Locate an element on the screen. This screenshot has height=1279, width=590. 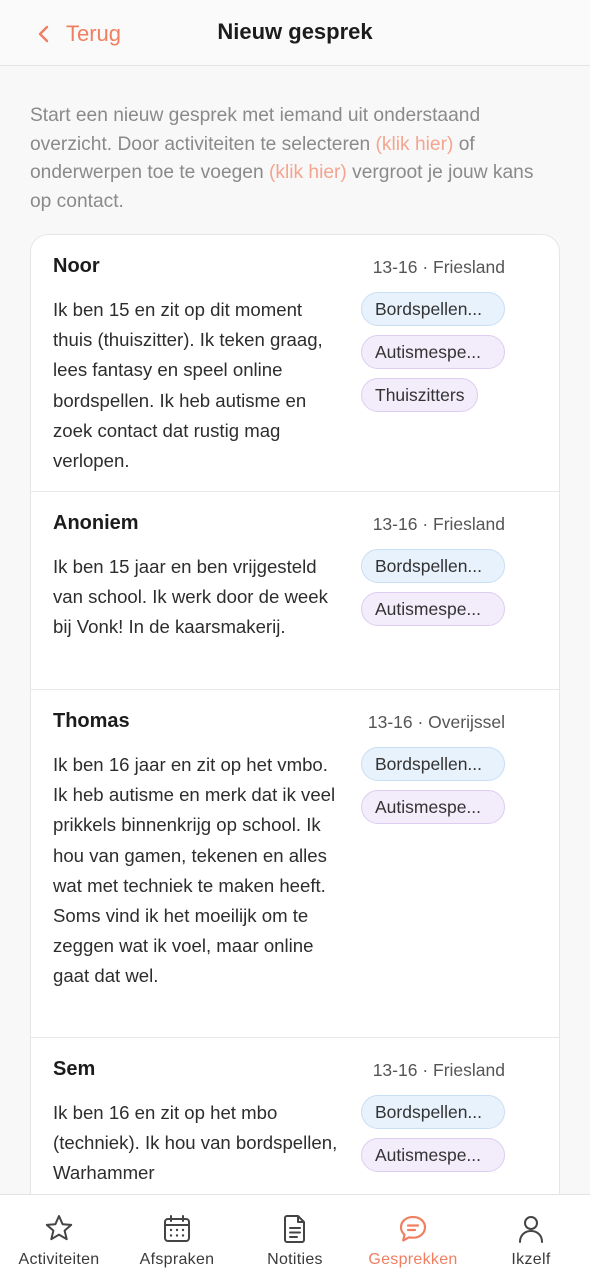
tab-label: Afspraken is located at coordinates (177, 1259).